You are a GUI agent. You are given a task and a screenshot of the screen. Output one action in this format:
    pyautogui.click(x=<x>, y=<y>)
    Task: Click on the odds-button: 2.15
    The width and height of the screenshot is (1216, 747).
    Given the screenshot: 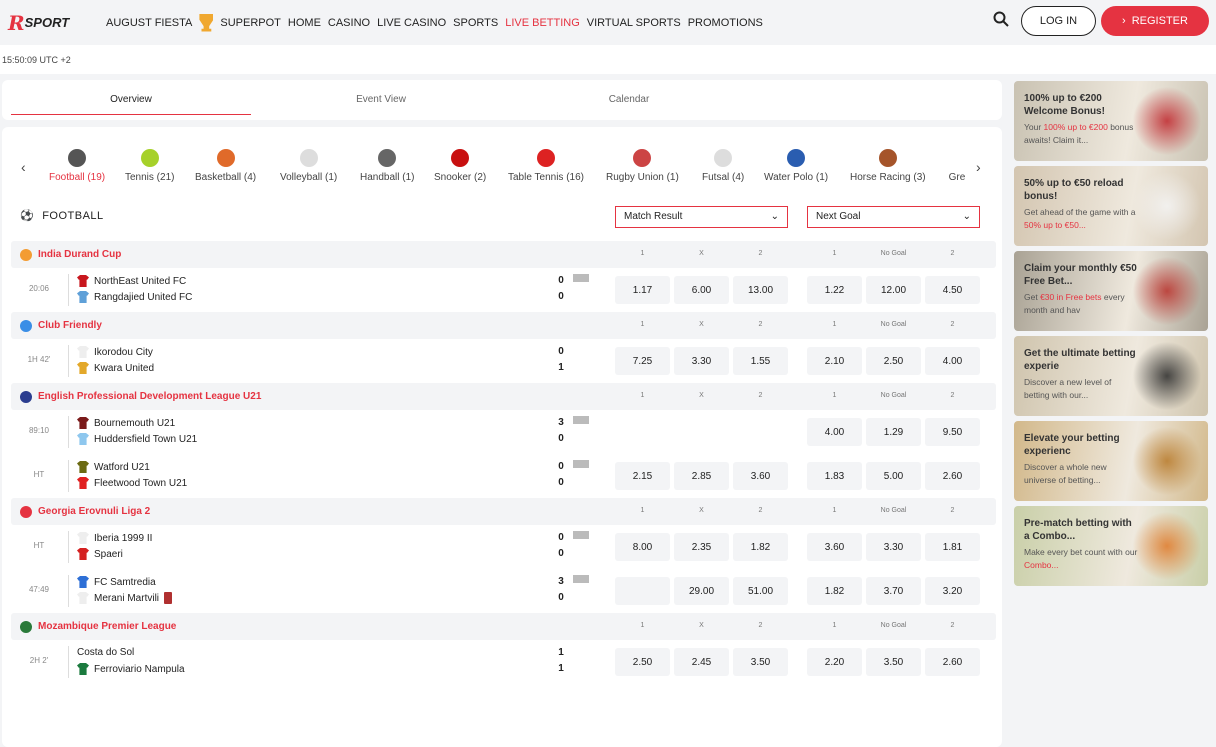 What is the action you would take?
    pyautogui.click(x=642, y=476)
    